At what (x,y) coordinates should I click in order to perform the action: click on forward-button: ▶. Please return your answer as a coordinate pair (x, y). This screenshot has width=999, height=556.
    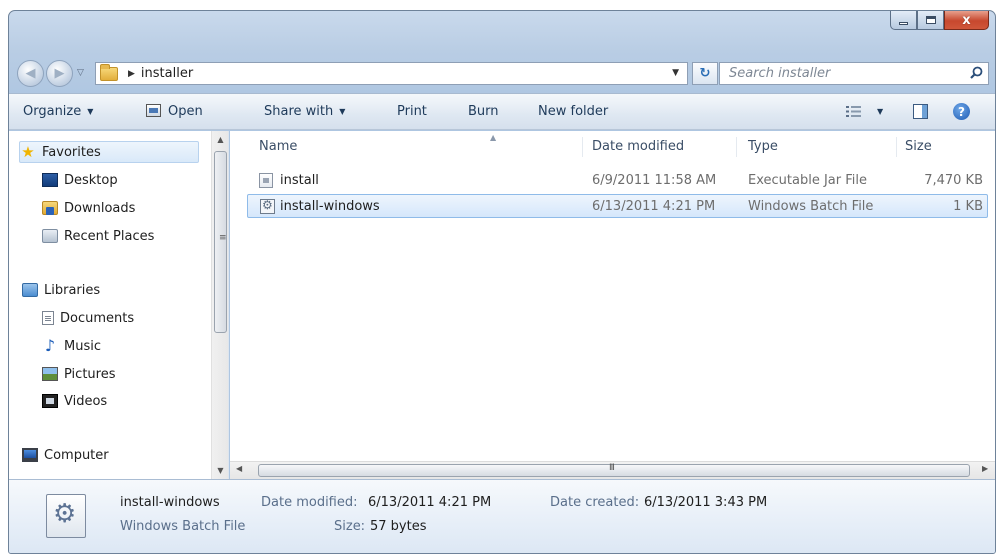
    Looking at the image, I should click on (59, 73).